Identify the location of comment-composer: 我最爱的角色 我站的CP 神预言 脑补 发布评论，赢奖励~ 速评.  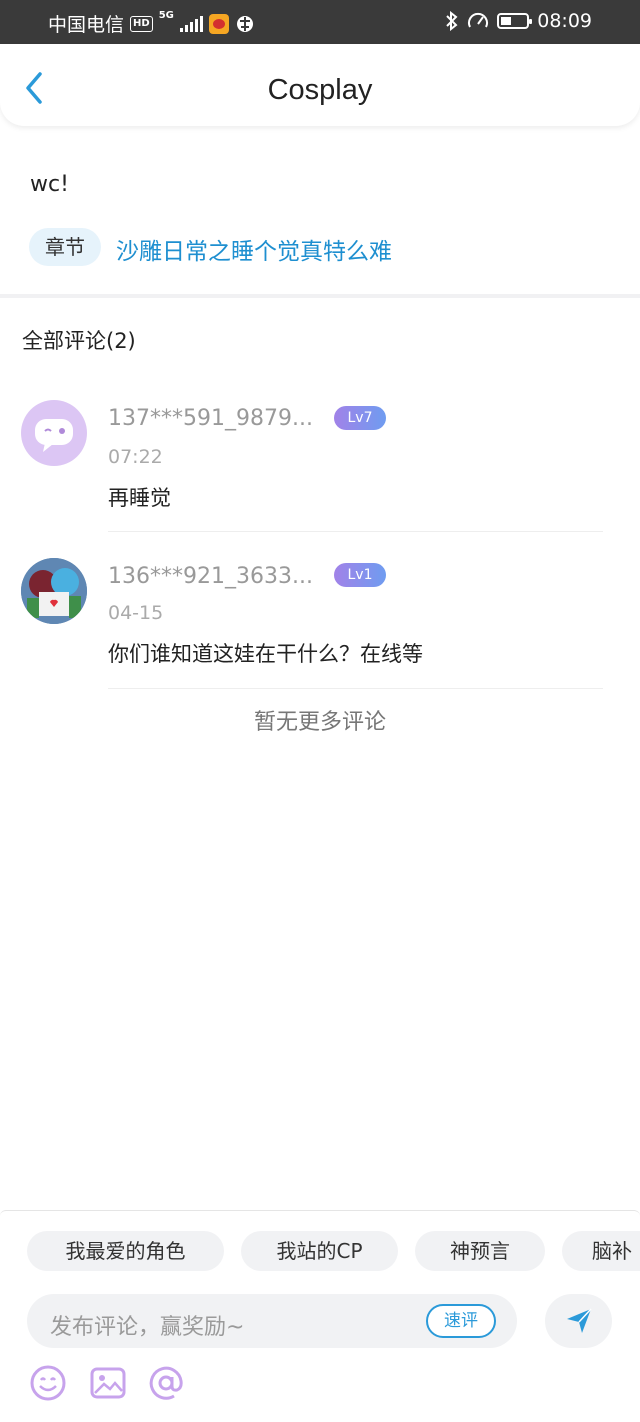
(320, 1316).